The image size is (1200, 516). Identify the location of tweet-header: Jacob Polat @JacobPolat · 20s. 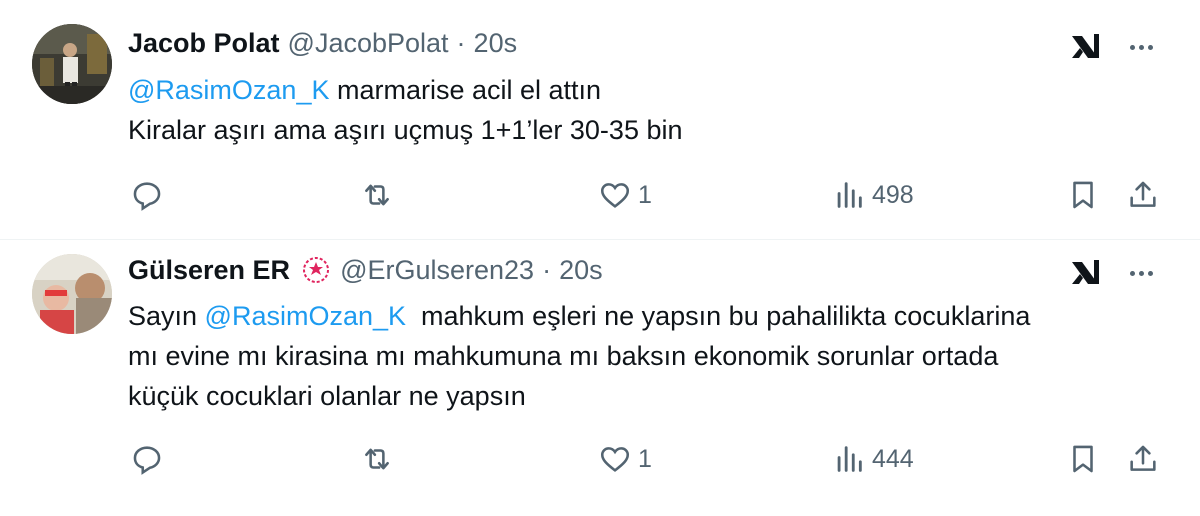
(322, 43).